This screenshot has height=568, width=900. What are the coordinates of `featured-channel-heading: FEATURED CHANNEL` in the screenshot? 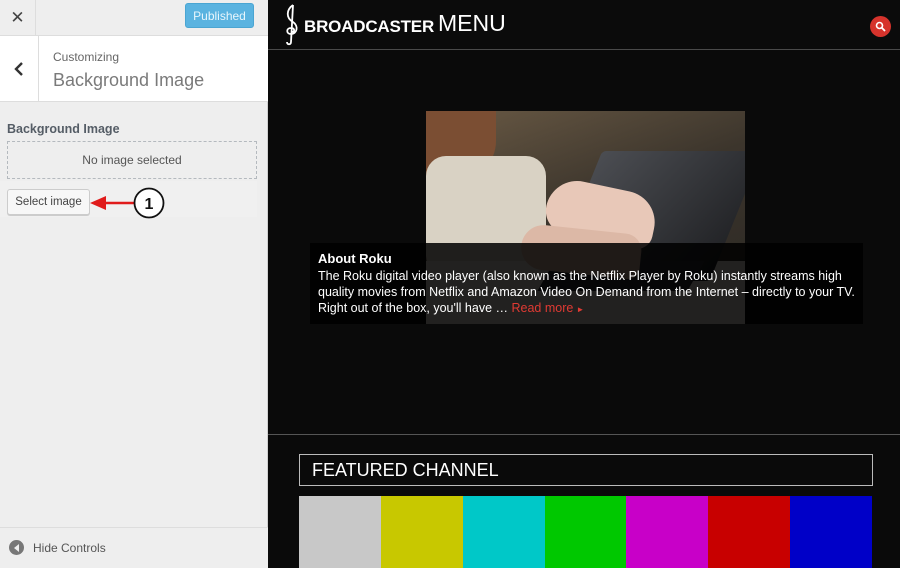 It's located at (586, 470).